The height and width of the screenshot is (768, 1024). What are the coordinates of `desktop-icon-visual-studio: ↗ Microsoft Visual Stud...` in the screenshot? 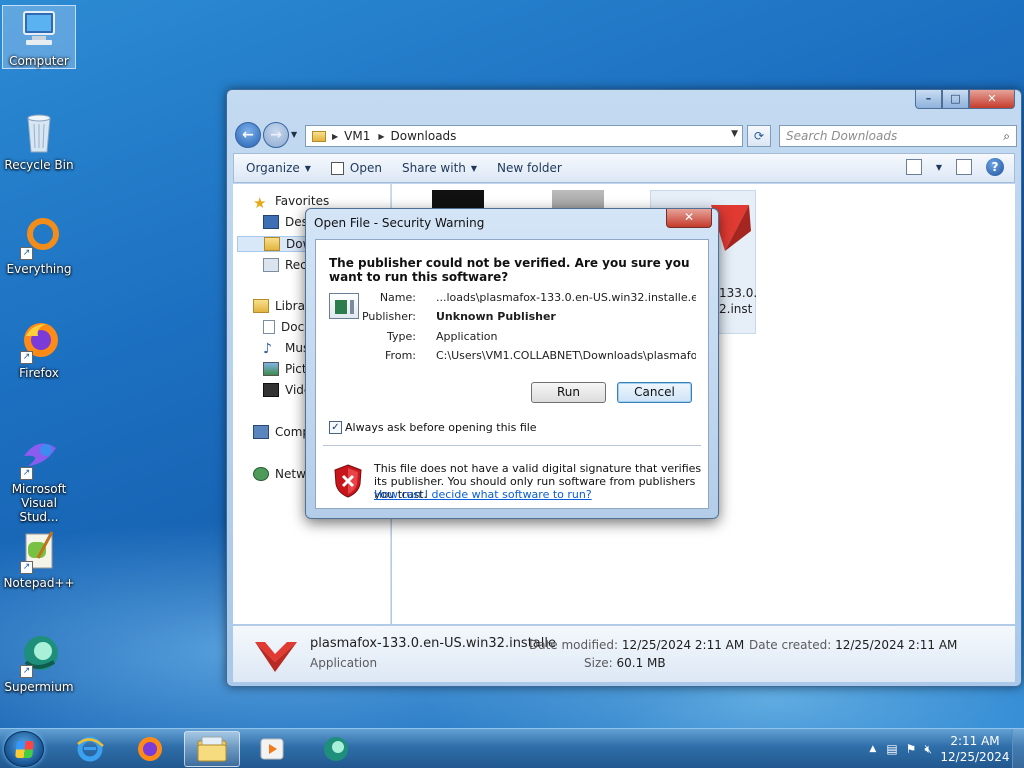 It's located at (39, 479).